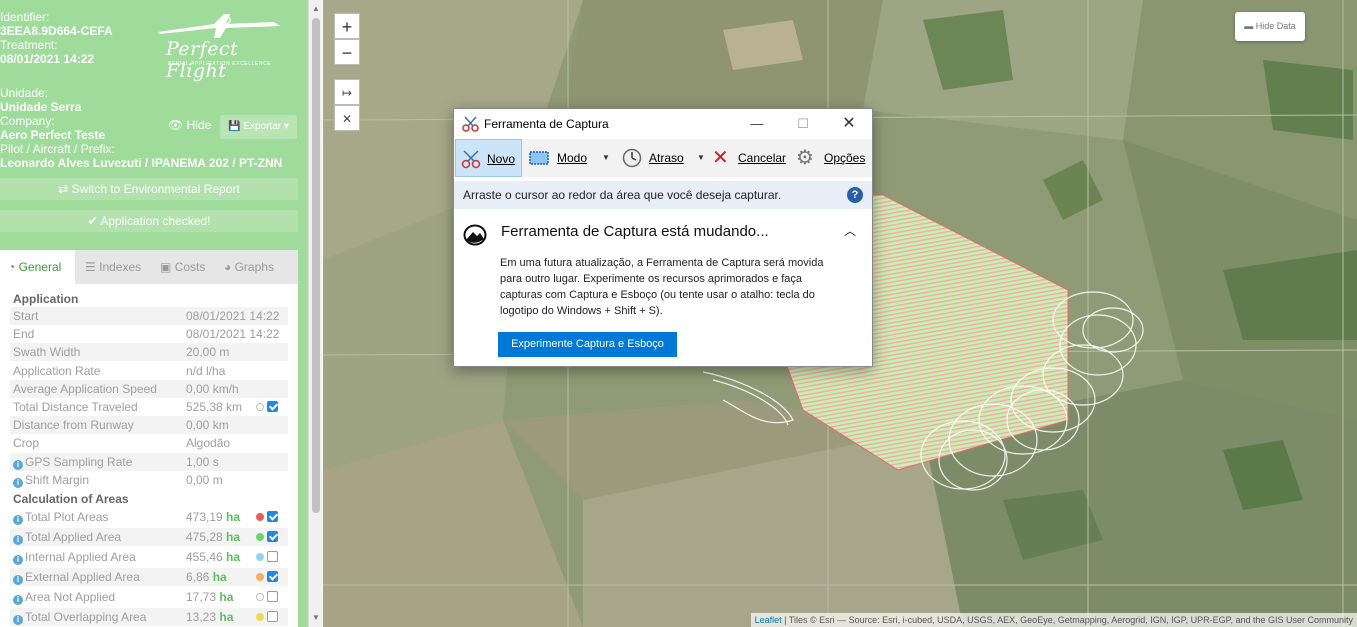  I want to click on treatment-label: Treatment:, so click(29, 45).